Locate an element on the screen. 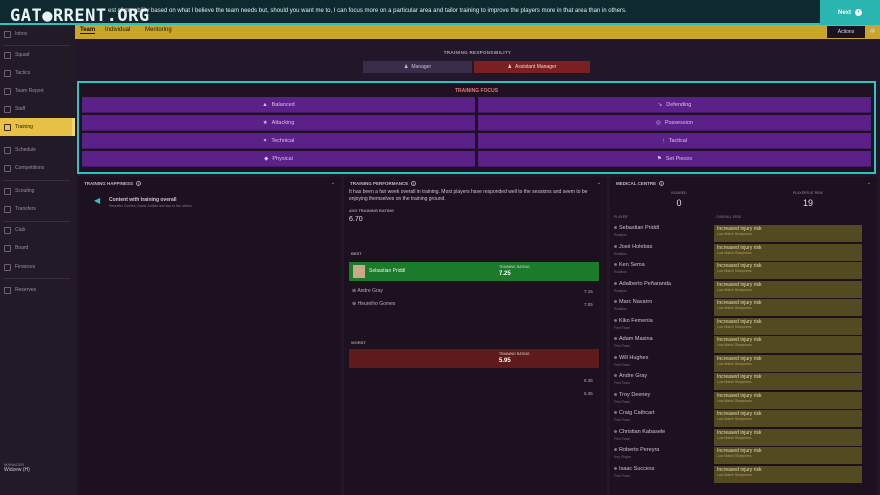 The image size is (880, 495). tab-individual: Individual is located at coordinates (117, 30).